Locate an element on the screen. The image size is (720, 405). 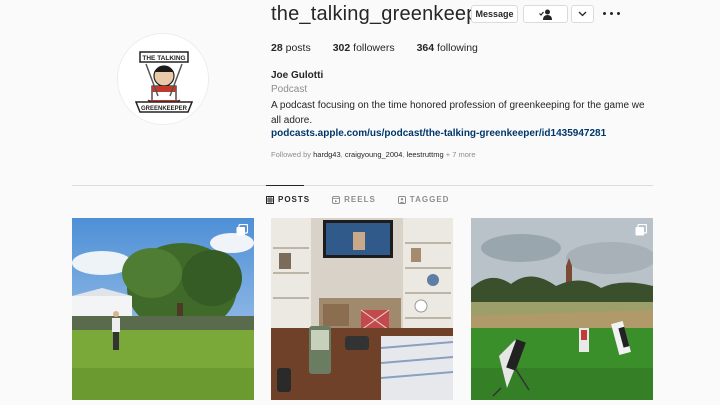
person-check-icon is located at coordinates (545, 14).